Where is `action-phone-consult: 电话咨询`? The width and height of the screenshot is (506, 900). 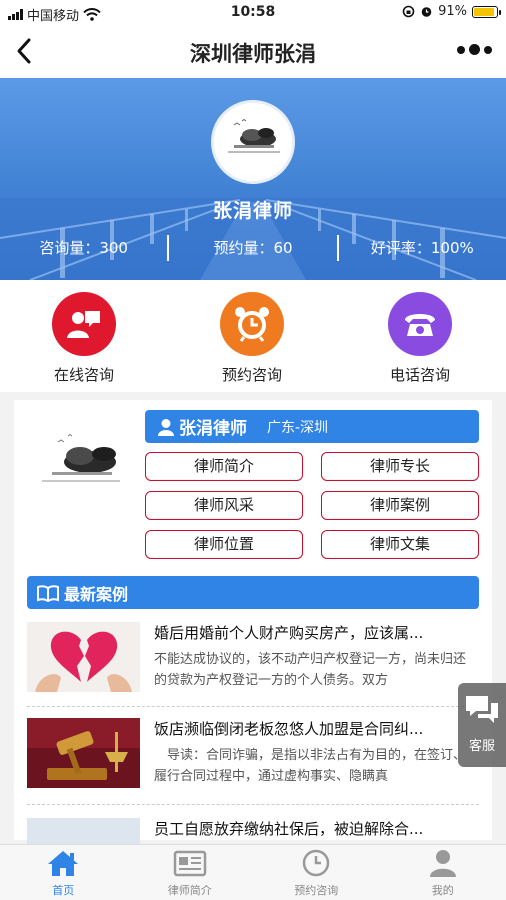
action-phone-consult: 电话咨询 is located at coordinates (420, 336).